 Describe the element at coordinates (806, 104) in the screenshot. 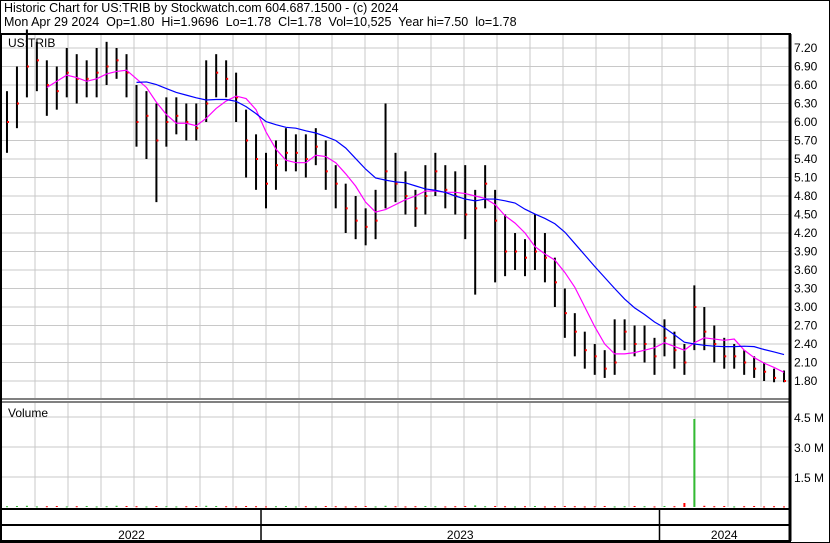

I see `price-tick-label: 6.30` at that location.